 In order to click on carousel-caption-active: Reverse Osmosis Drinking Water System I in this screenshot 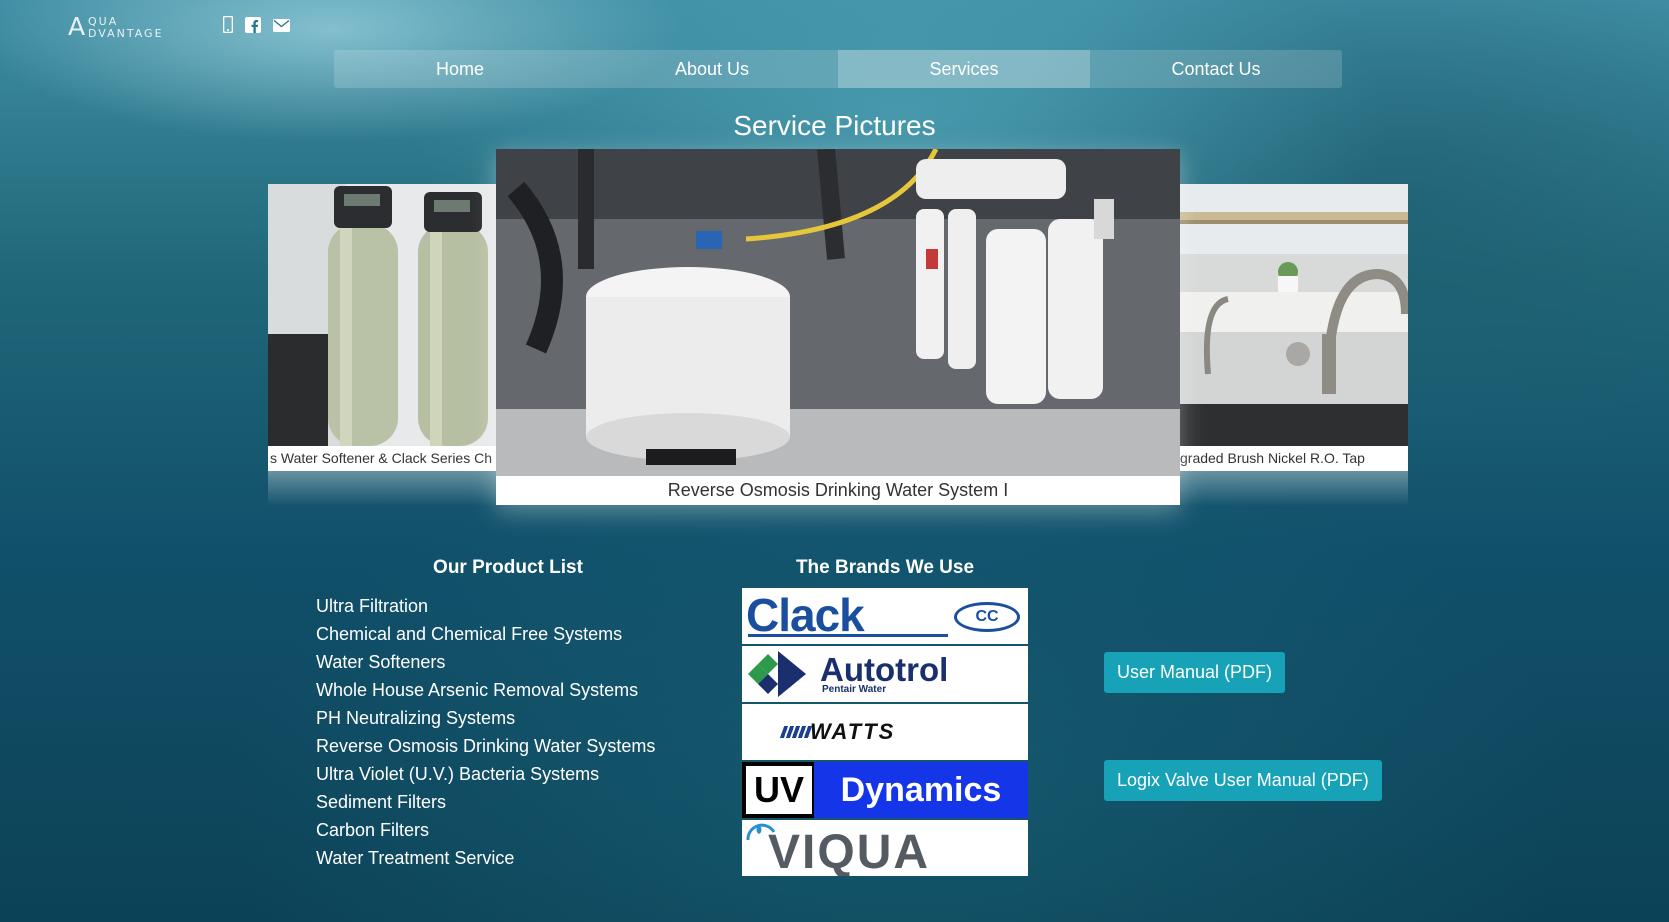, I will do `click(838, 490)`.